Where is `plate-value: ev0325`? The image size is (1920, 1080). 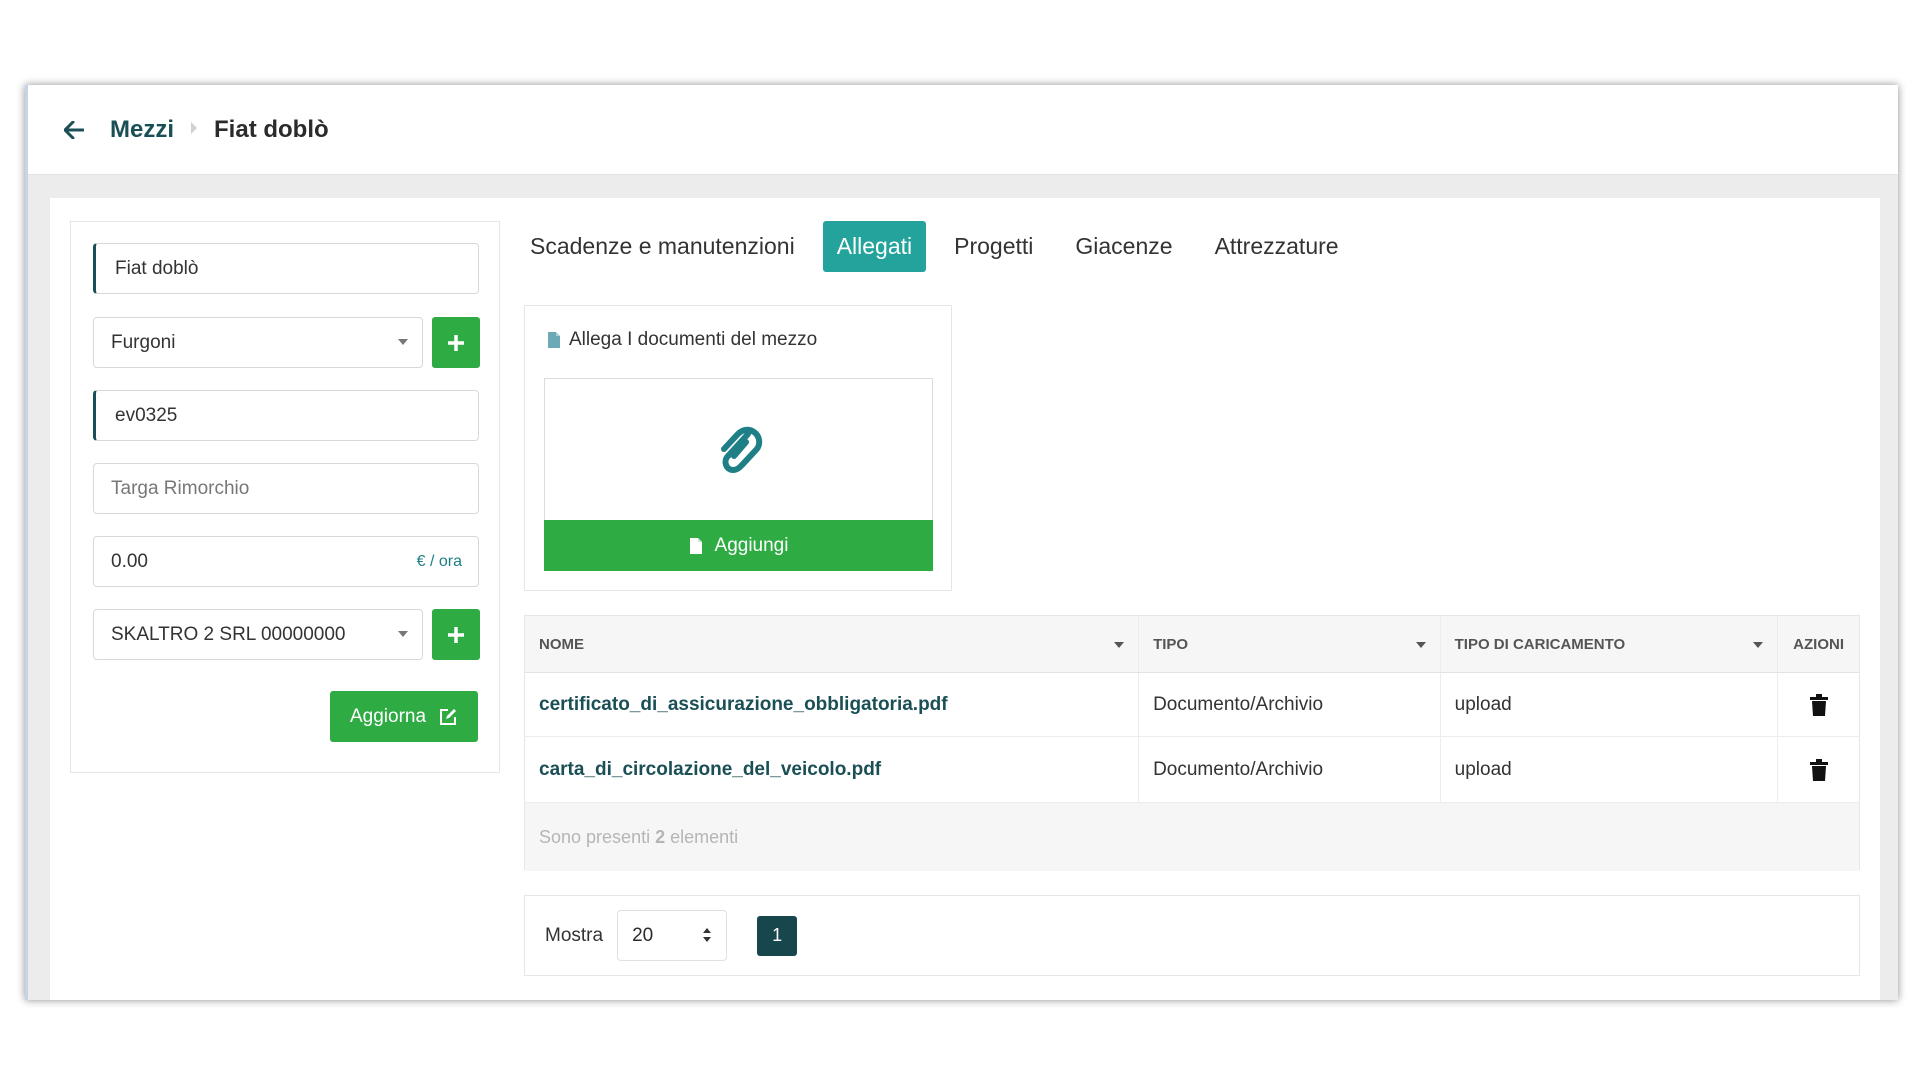 plate-value: ev0325 is located at coordinates (146, 415).